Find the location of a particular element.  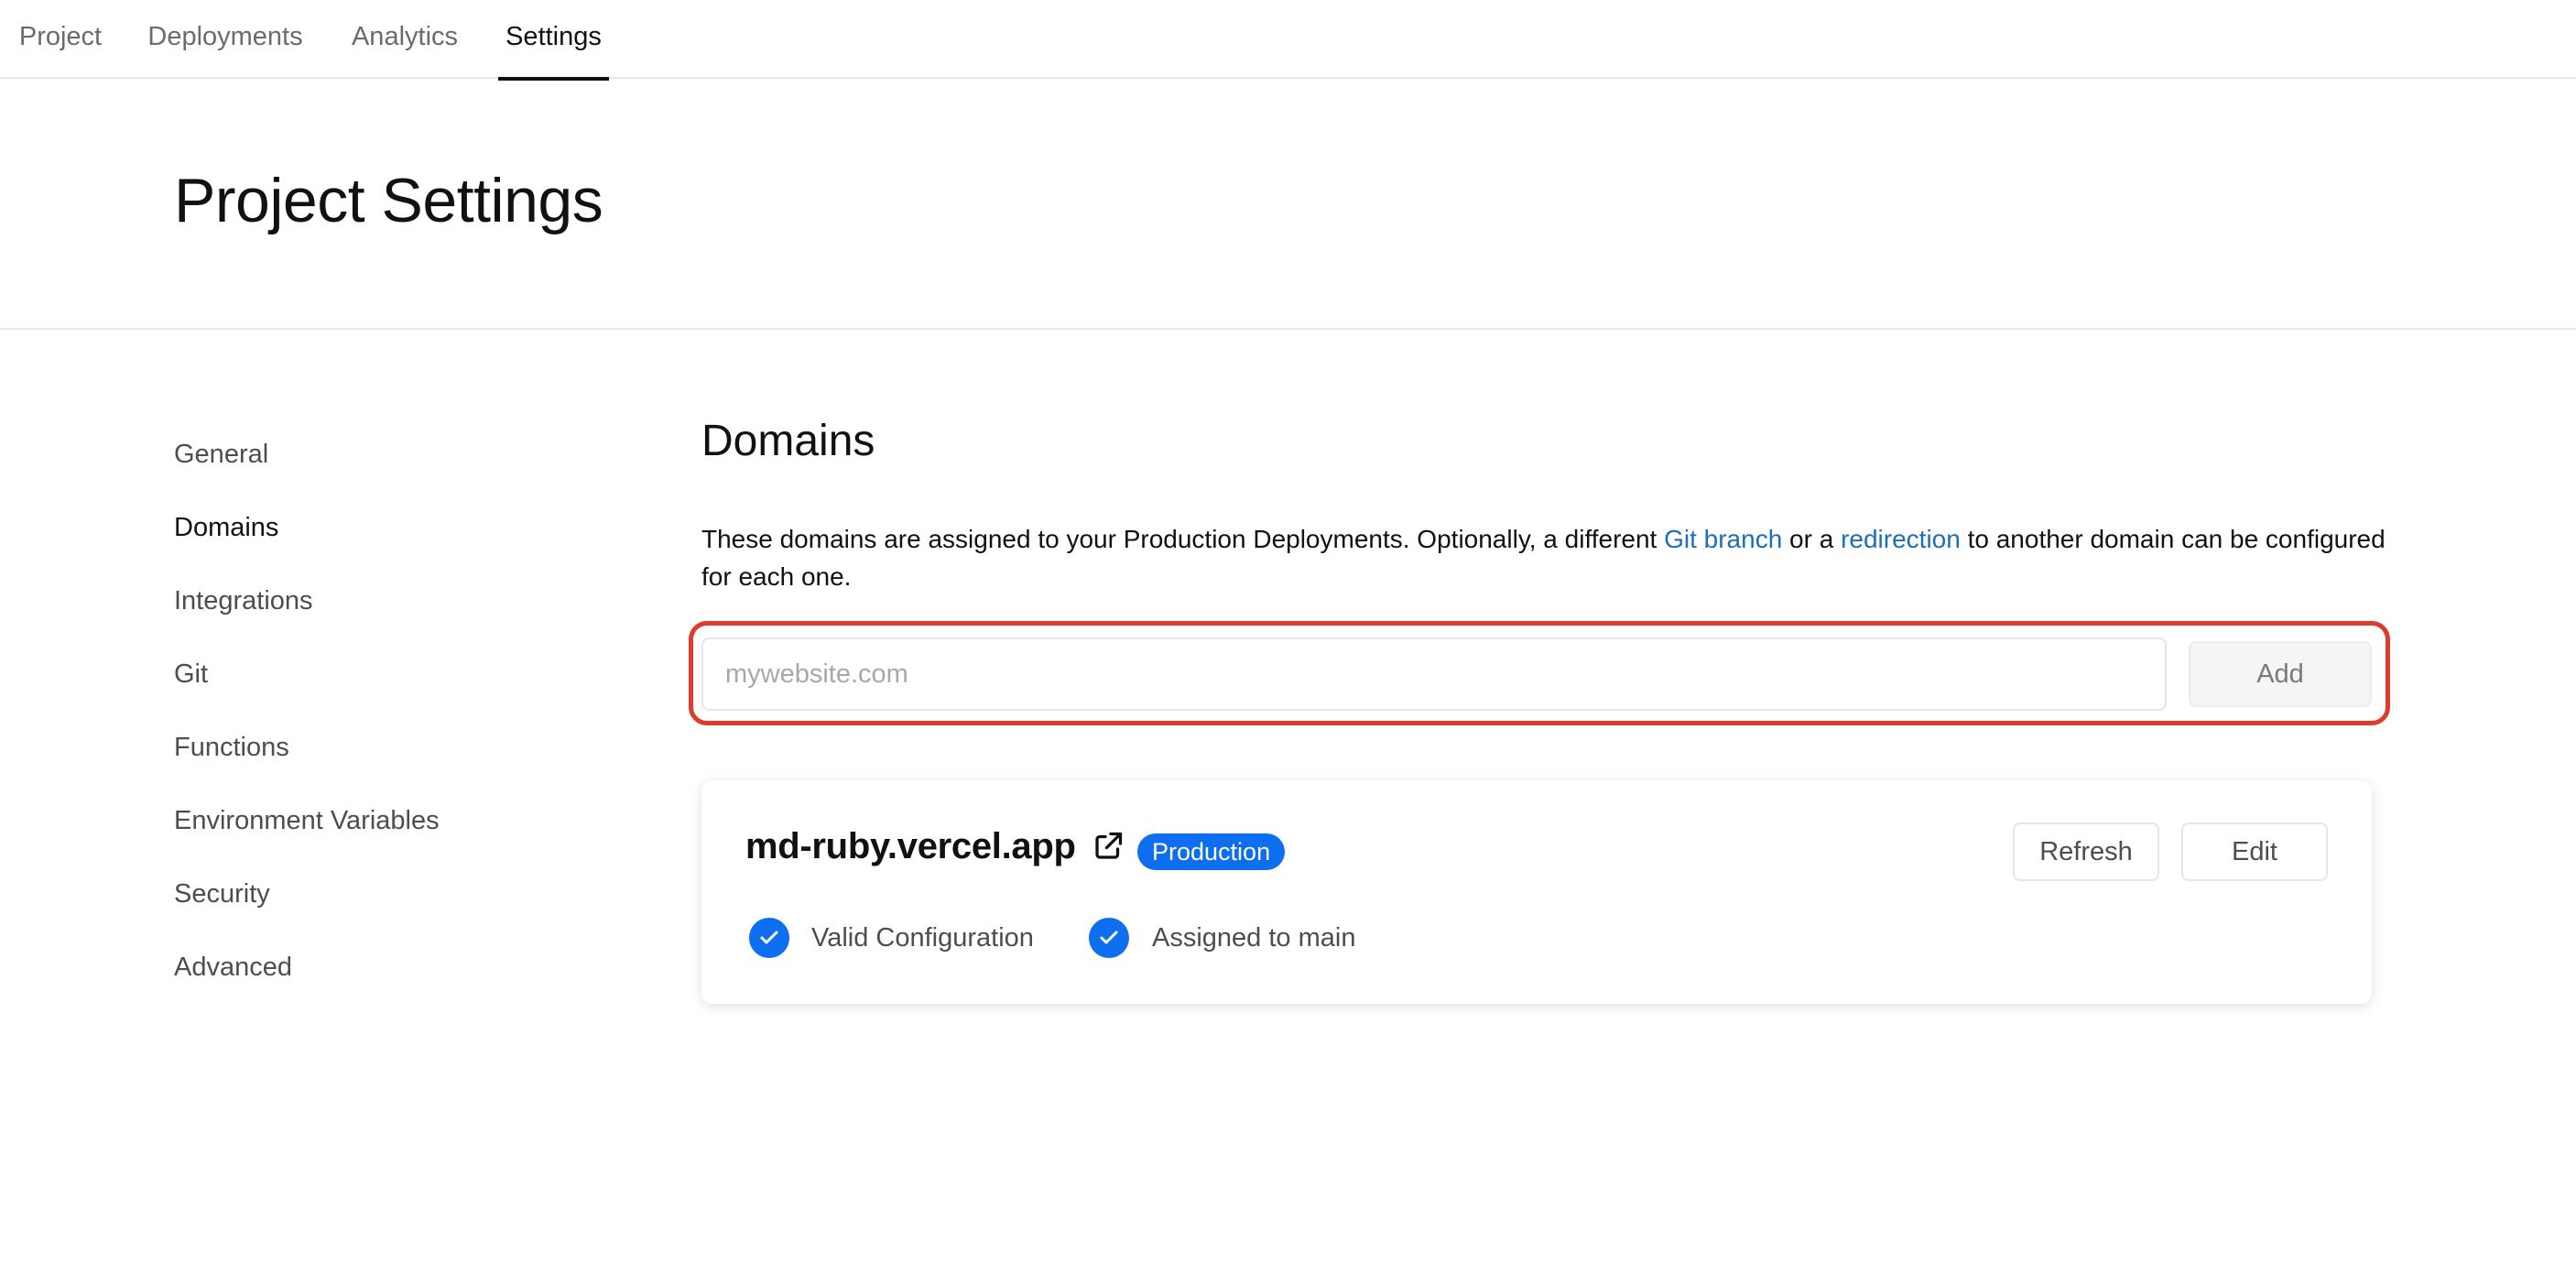

git-branch-link: Git branch is located at coordinates (1723, 539).